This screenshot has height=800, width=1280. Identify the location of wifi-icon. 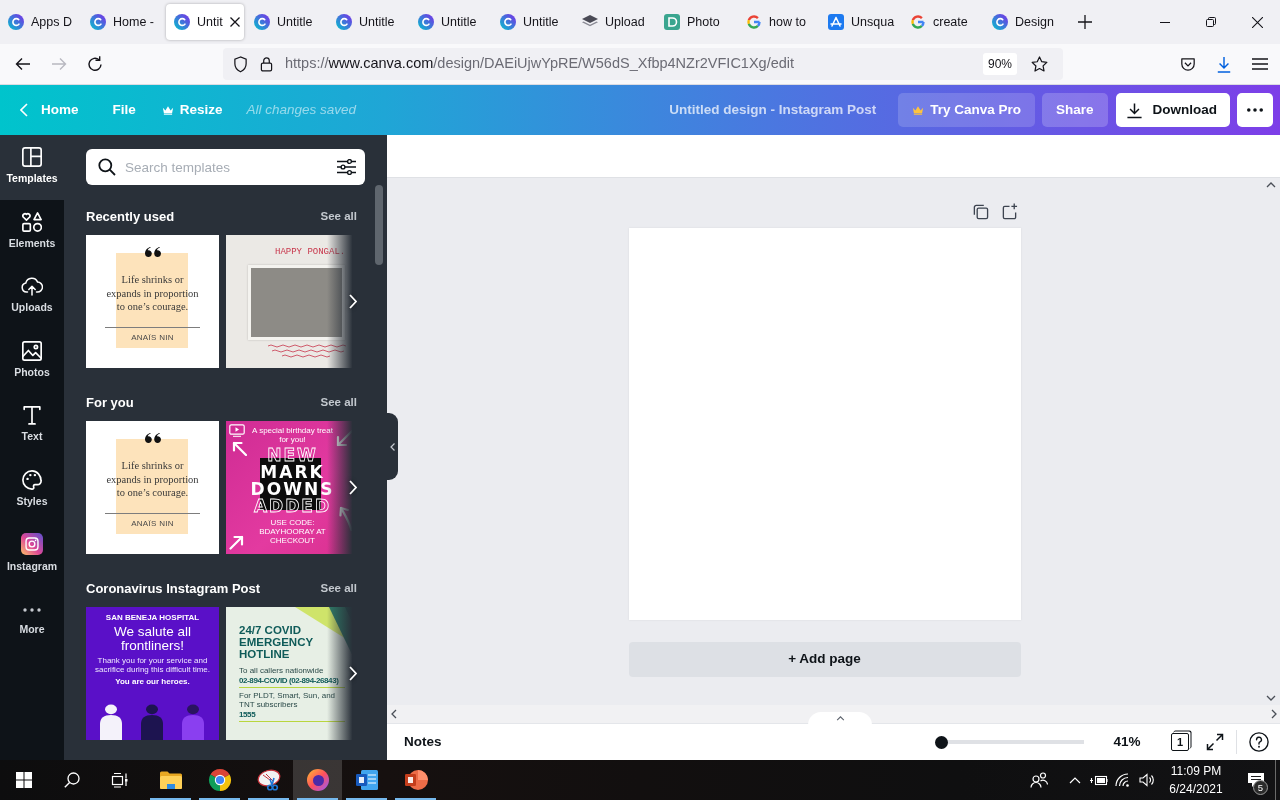
(1123, 780).